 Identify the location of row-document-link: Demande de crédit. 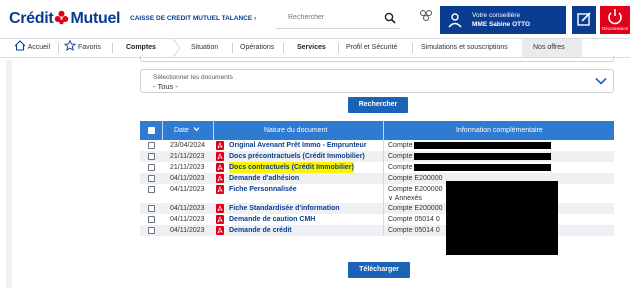
(260, 230).